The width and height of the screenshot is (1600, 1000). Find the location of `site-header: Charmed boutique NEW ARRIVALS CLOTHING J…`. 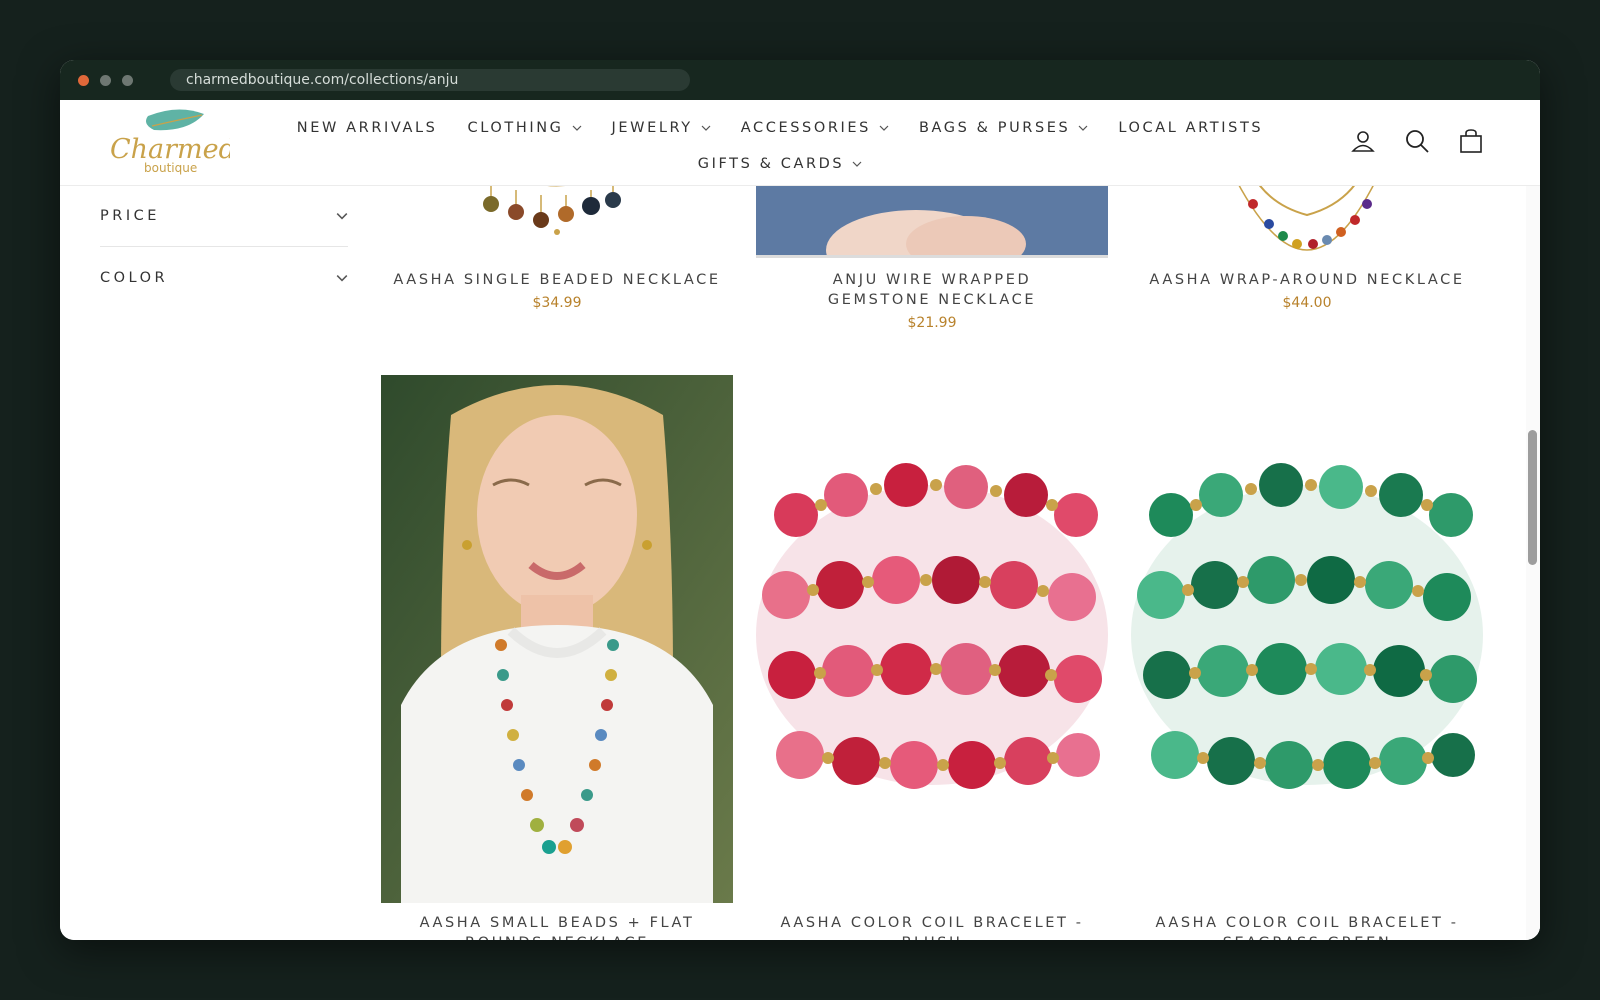

site-header: Charmed boutique NEW ARRIVALS CLOTHING J… is located at coordinates (800, 143).